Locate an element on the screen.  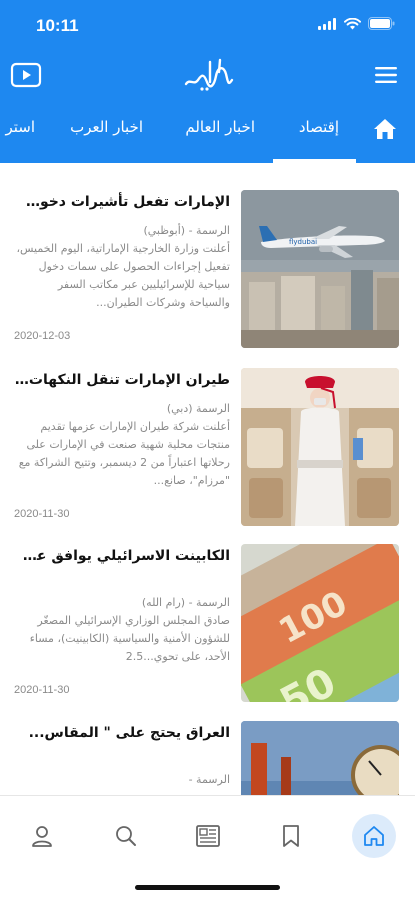
logo-calligraphy-icon is located at coordinates (209, 74).